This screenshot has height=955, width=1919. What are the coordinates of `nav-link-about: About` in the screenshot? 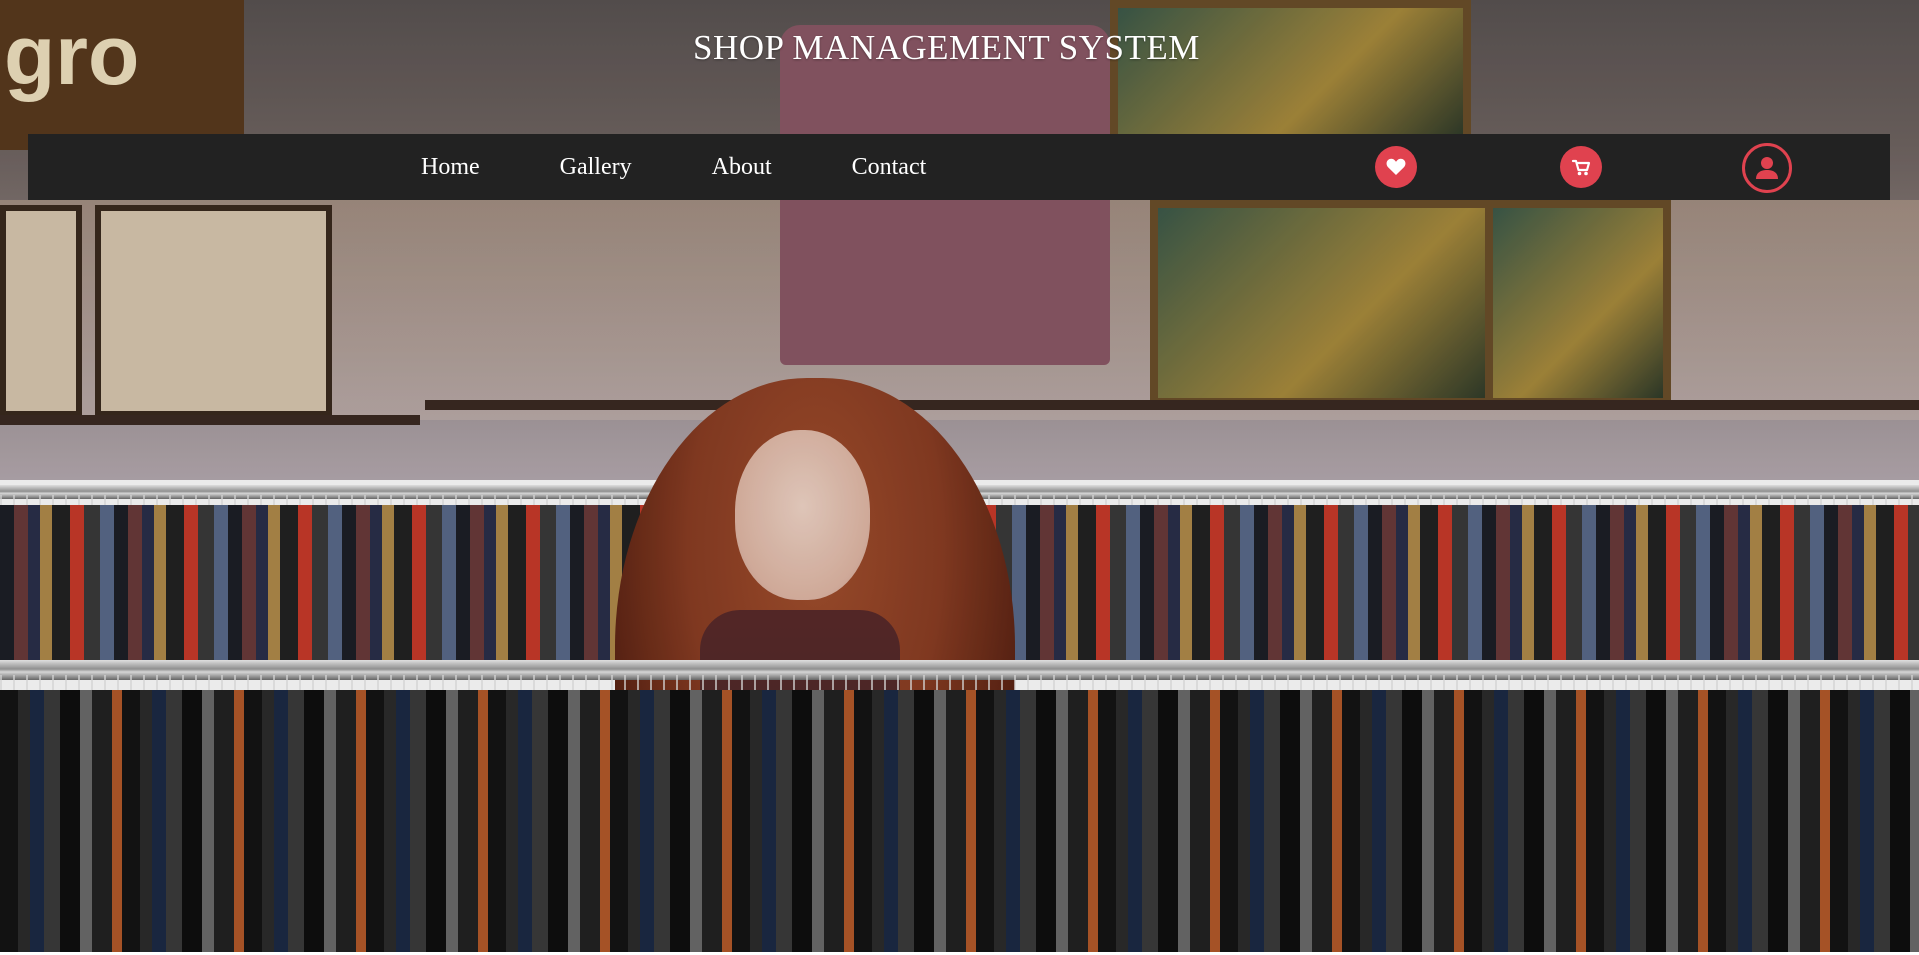 It's located at (742, 167).